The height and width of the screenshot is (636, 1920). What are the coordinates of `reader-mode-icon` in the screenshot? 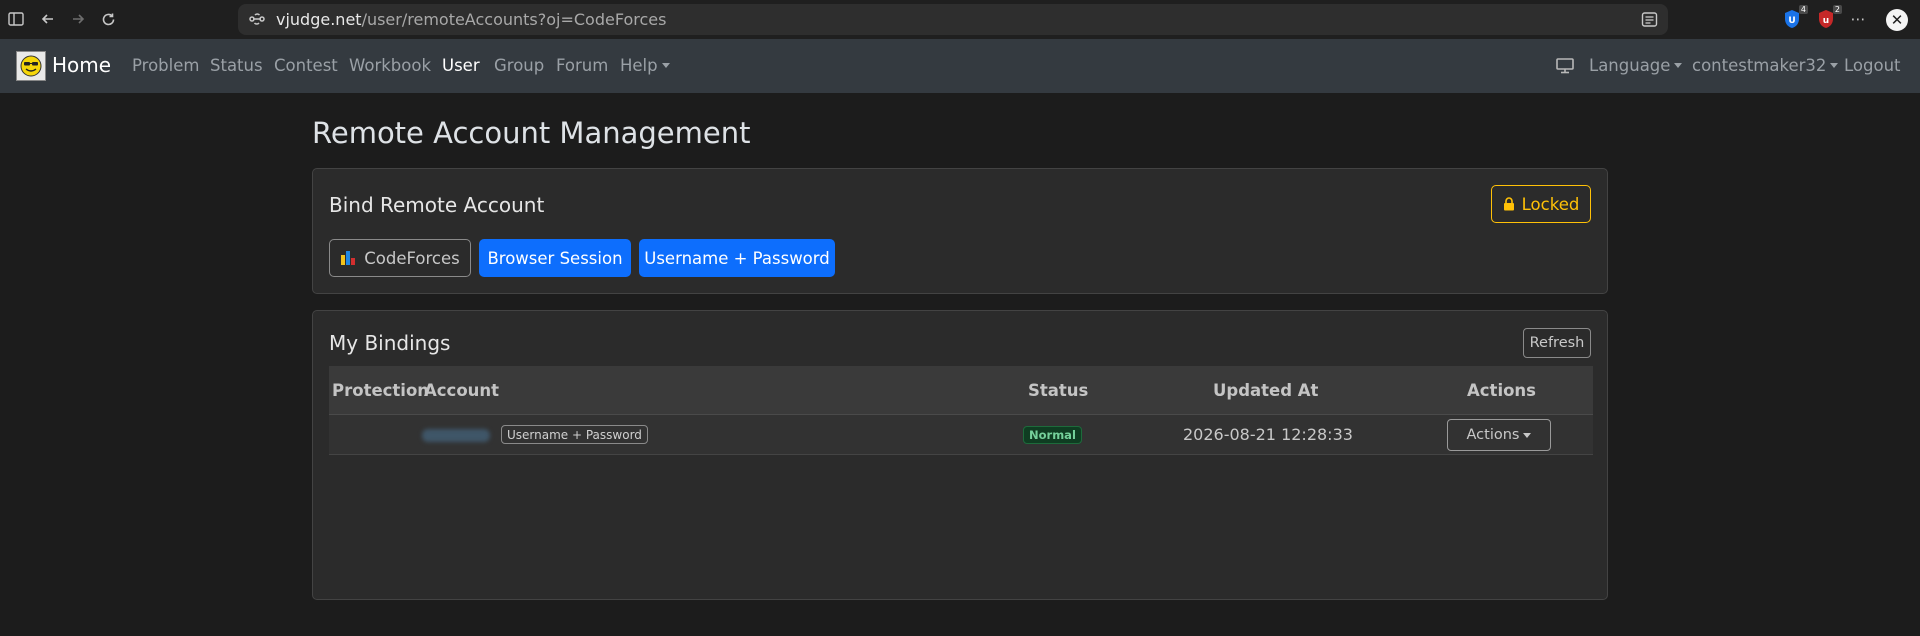 It's located at (1649, 19).